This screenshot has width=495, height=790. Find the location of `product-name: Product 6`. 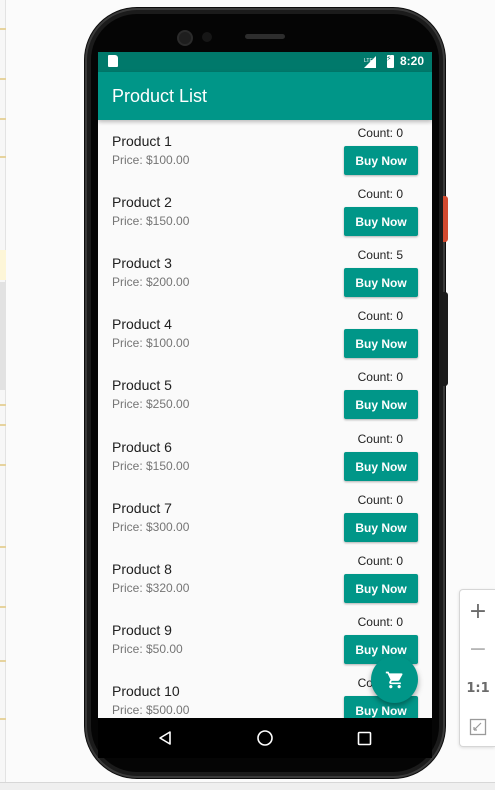

product-name: Product 6 is located at coordinates (142, 447).